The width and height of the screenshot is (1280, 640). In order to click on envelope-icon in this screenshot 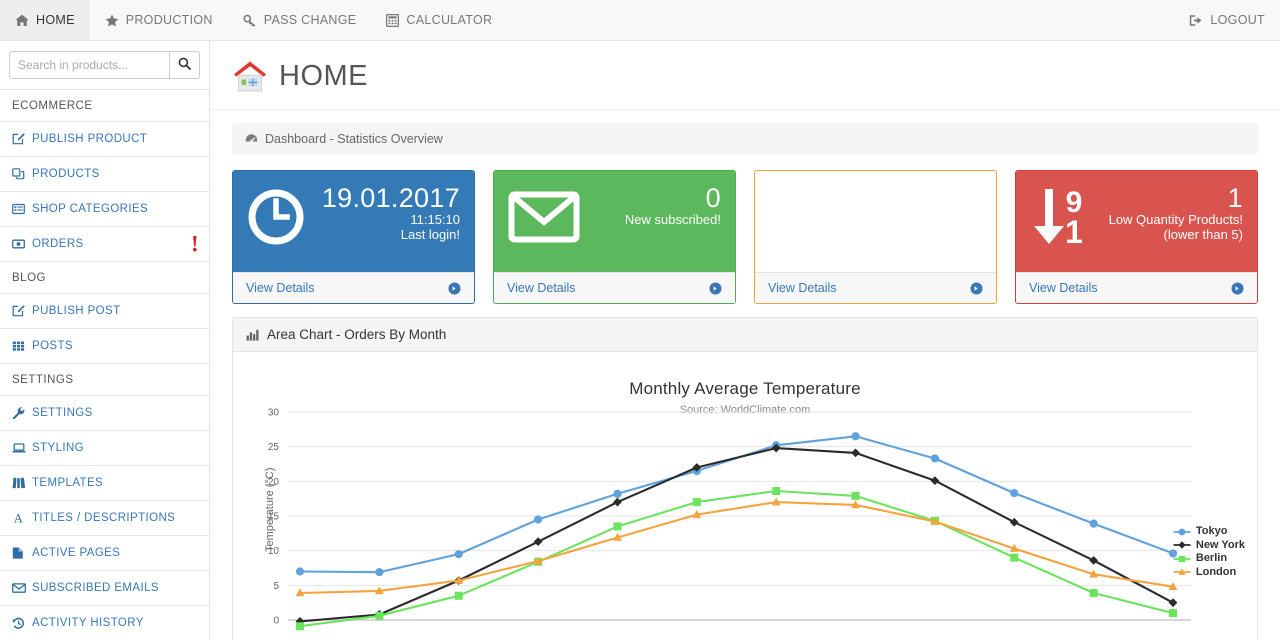, I will do `click(22, 588)`.